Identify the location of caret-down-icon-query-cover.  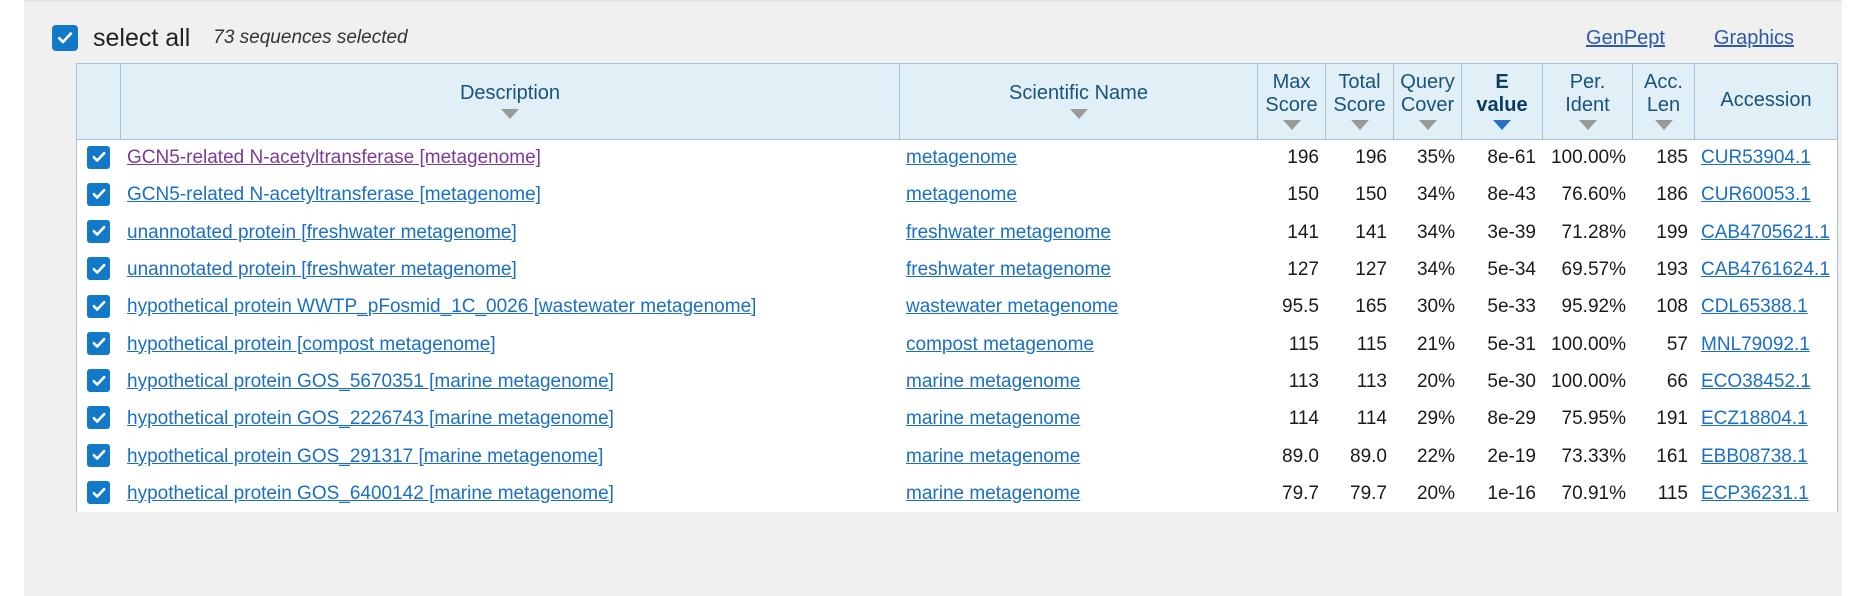
(1427, 124).